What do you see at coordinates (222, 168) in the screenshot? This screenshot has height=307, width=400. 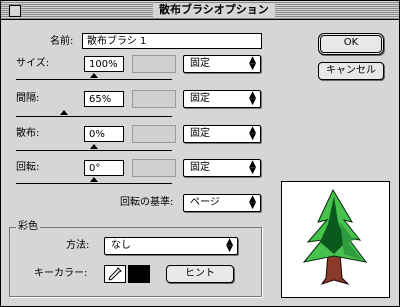 I see `rotation-mode-popup: 固定 ▲ ▼` at bounding box center [222, 168].